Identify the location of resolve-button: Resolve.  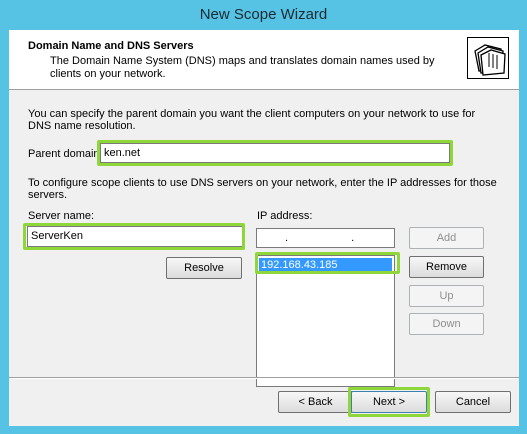
(204, 268).